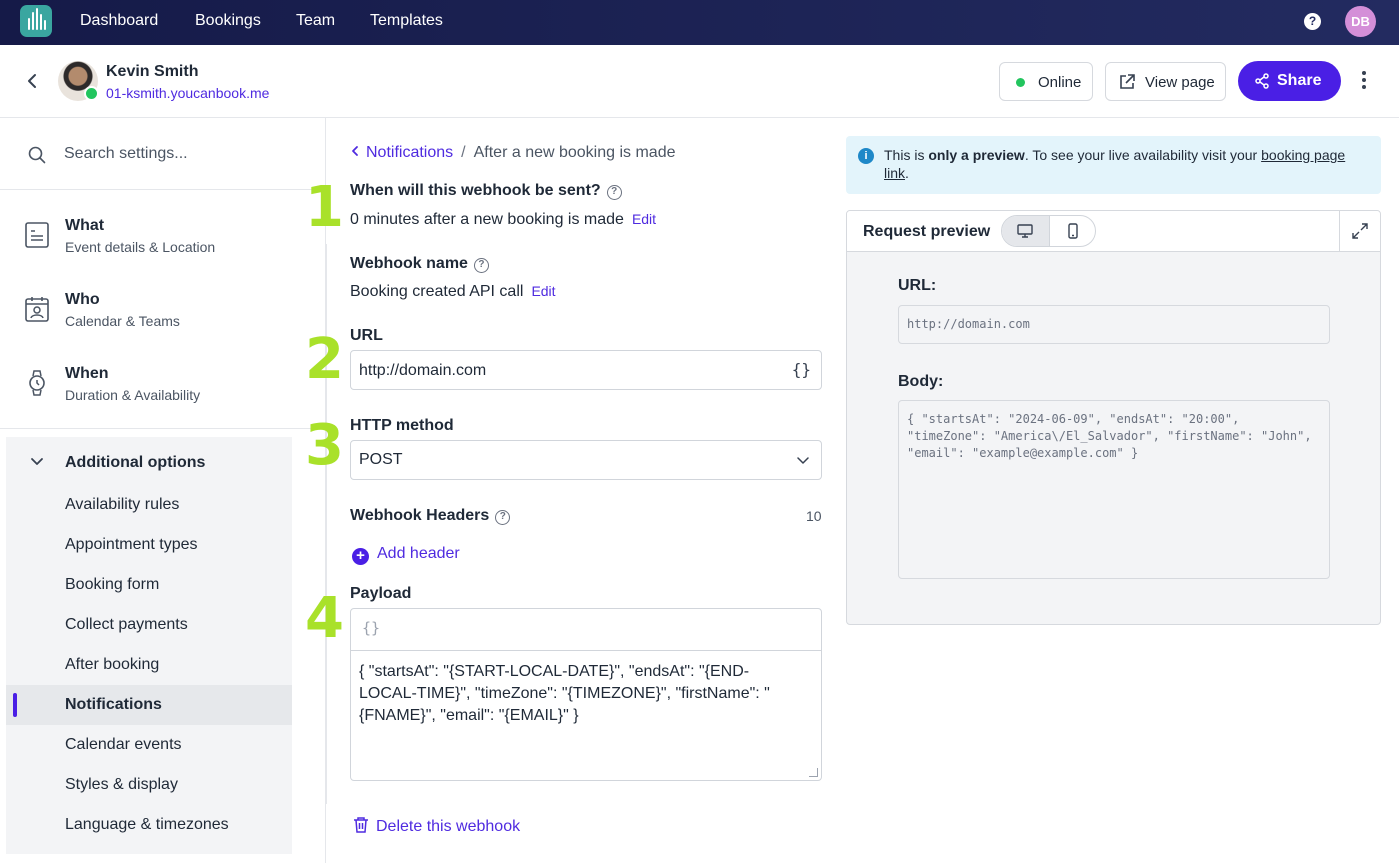  What do you see at coordinates (543, 291) in the screenshot?
I see `edit-name-link: Edit` at bounding box center [543, 291].